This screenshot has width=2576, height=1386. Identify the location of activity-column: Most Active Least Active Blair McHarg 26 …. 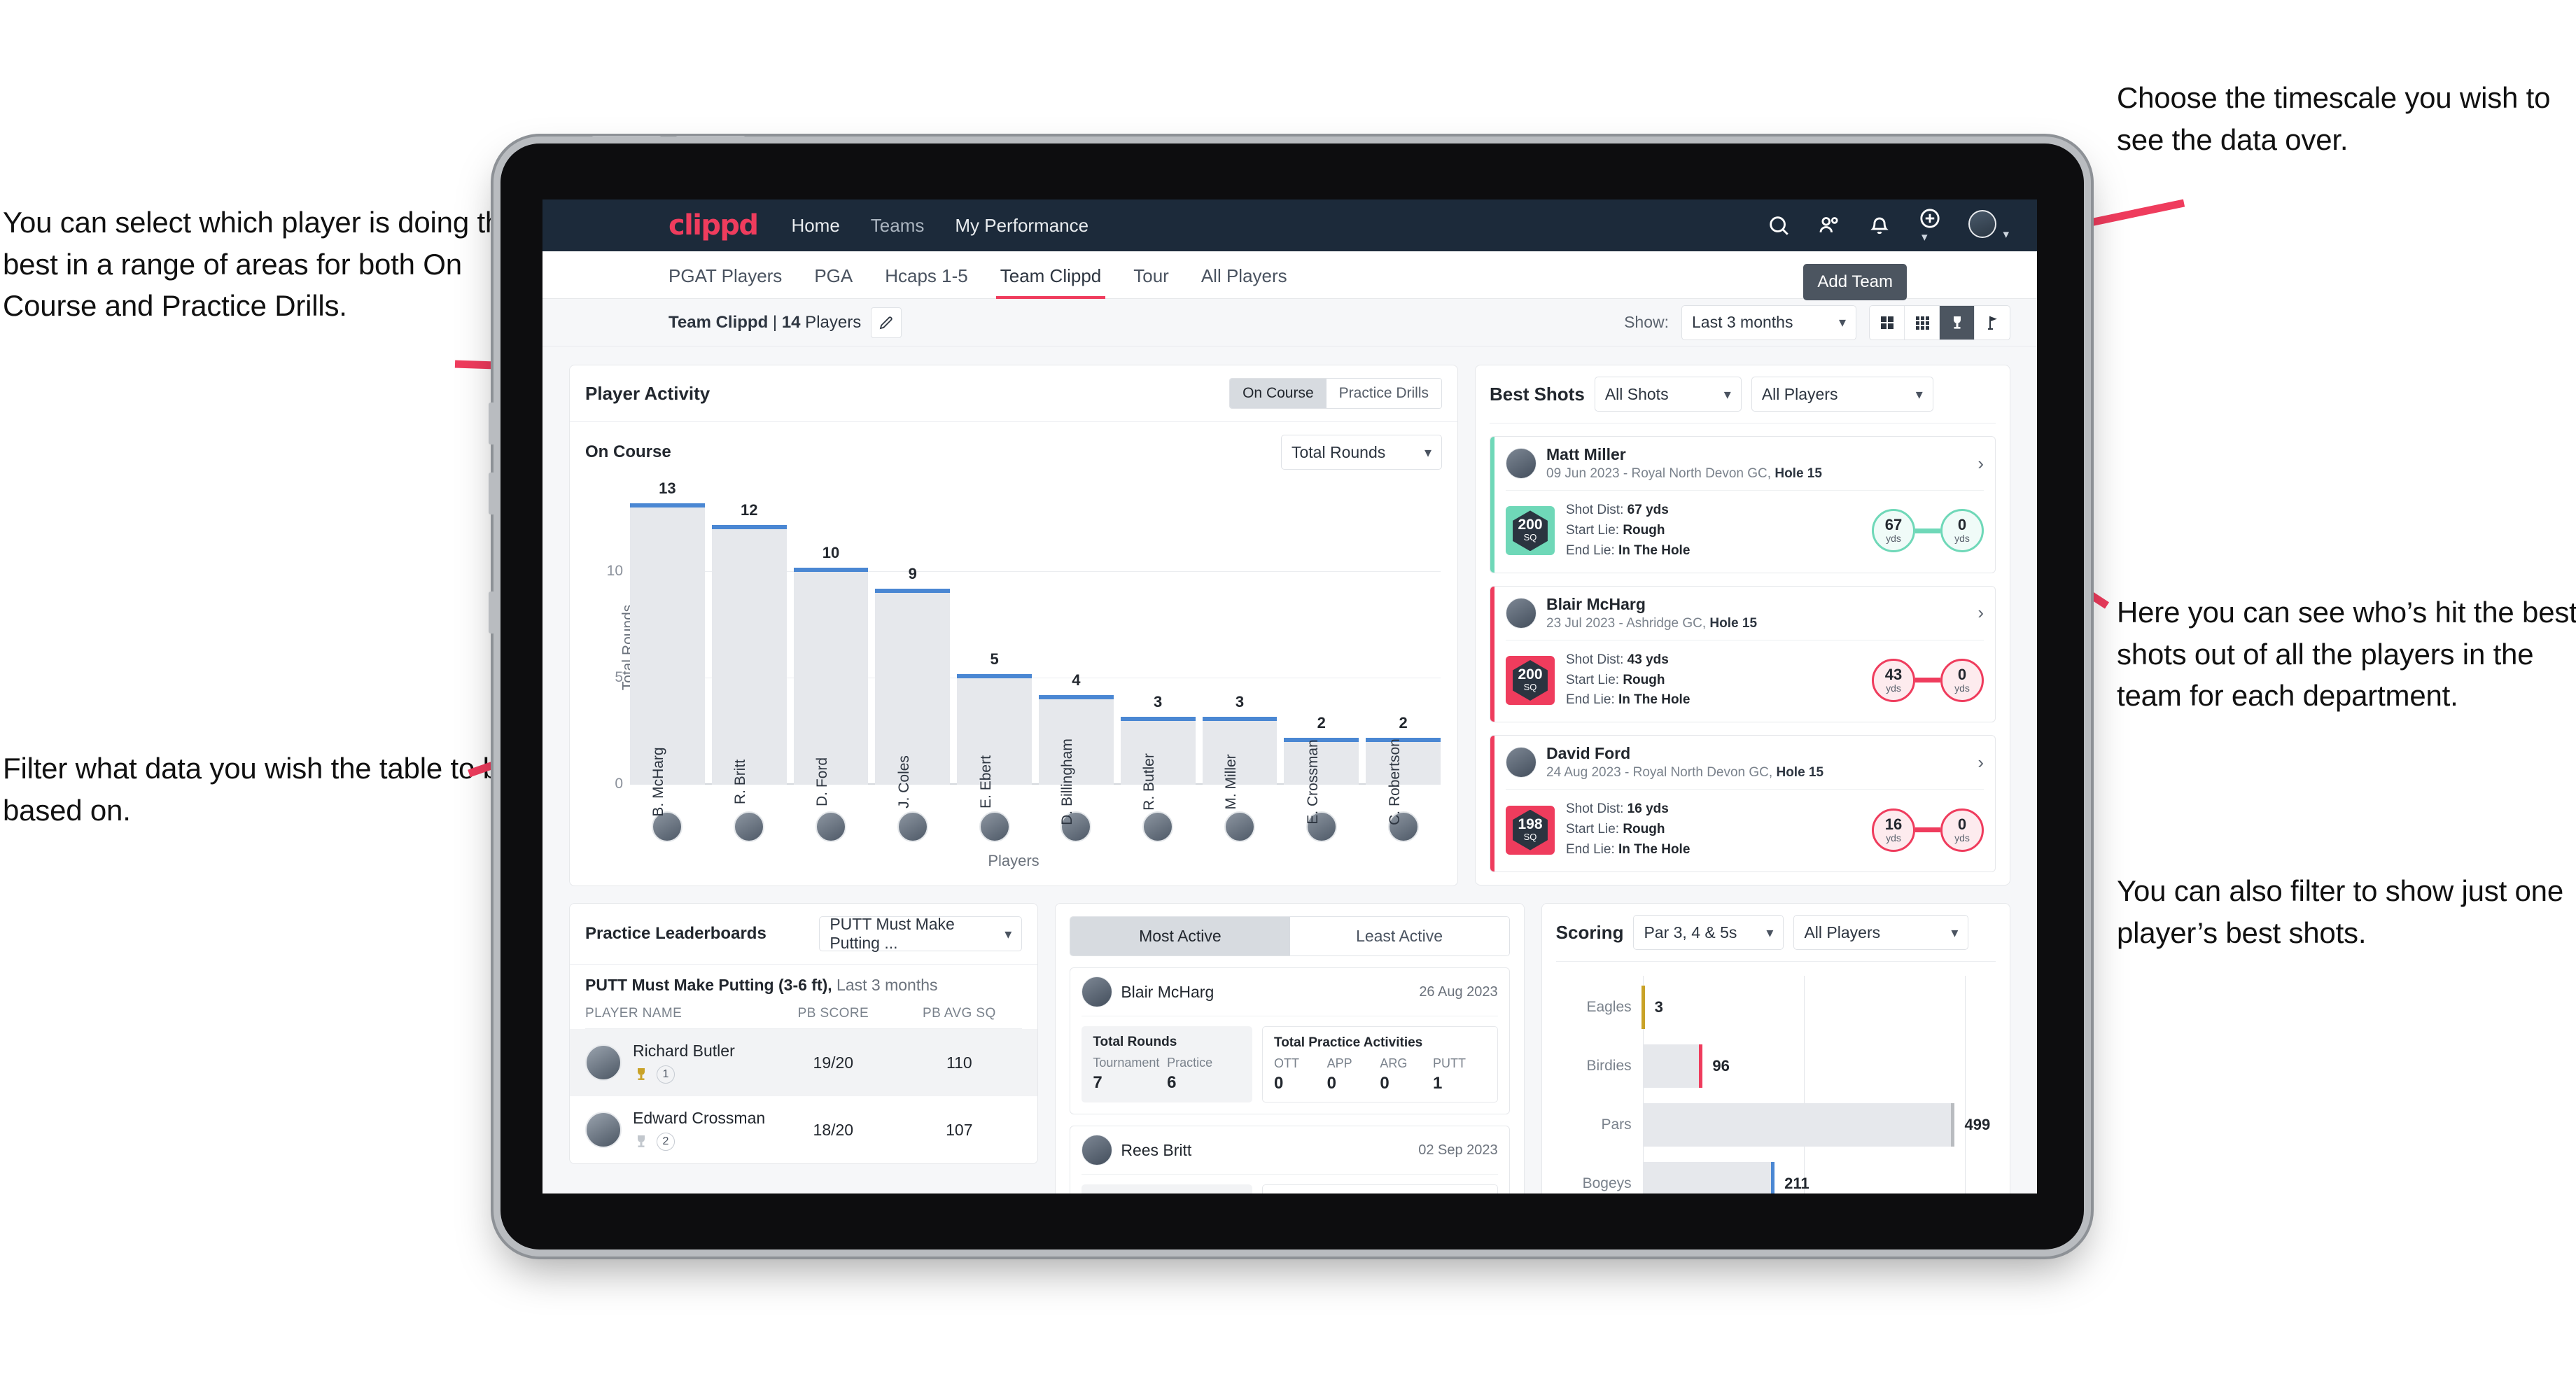
(1290, 1048).